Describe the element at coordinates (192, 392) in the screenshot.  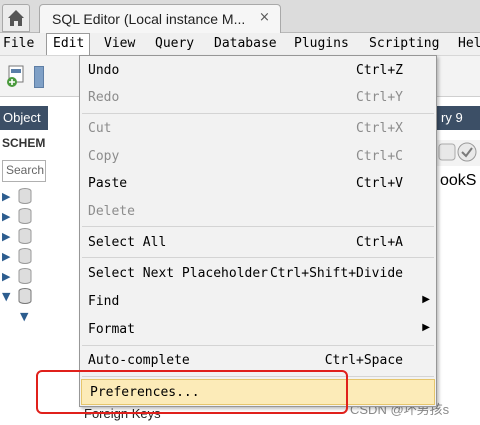
I see `annotation-highlight-box` at that location.